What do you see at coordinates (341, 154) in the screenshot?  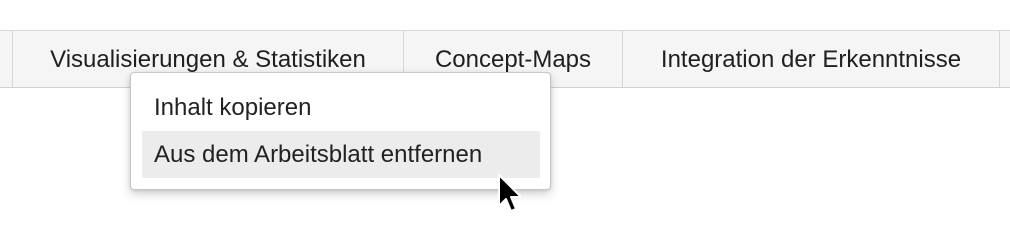 I see `menu-item-remove-from-worksheet: Aus dem Arbeitsblatt entfernen` at bounding box center [341, 154].